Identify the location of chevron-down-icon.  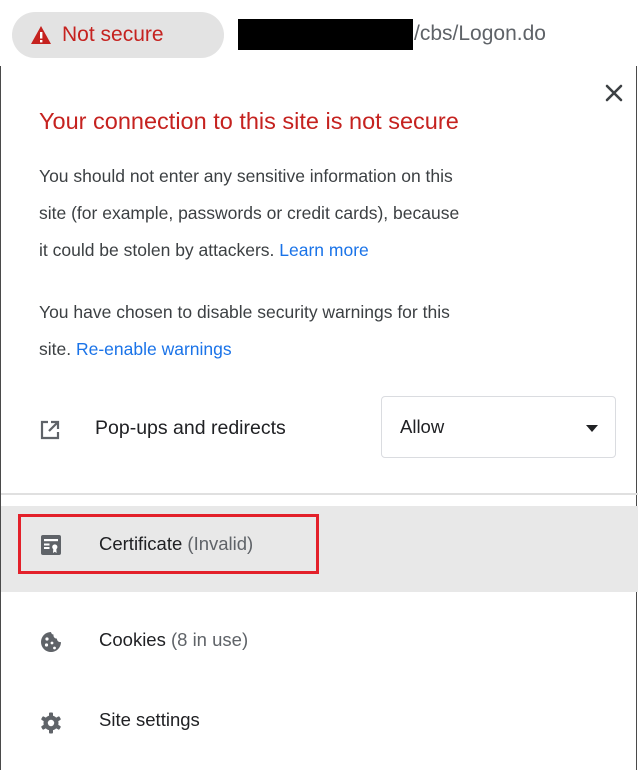
(592, 428).